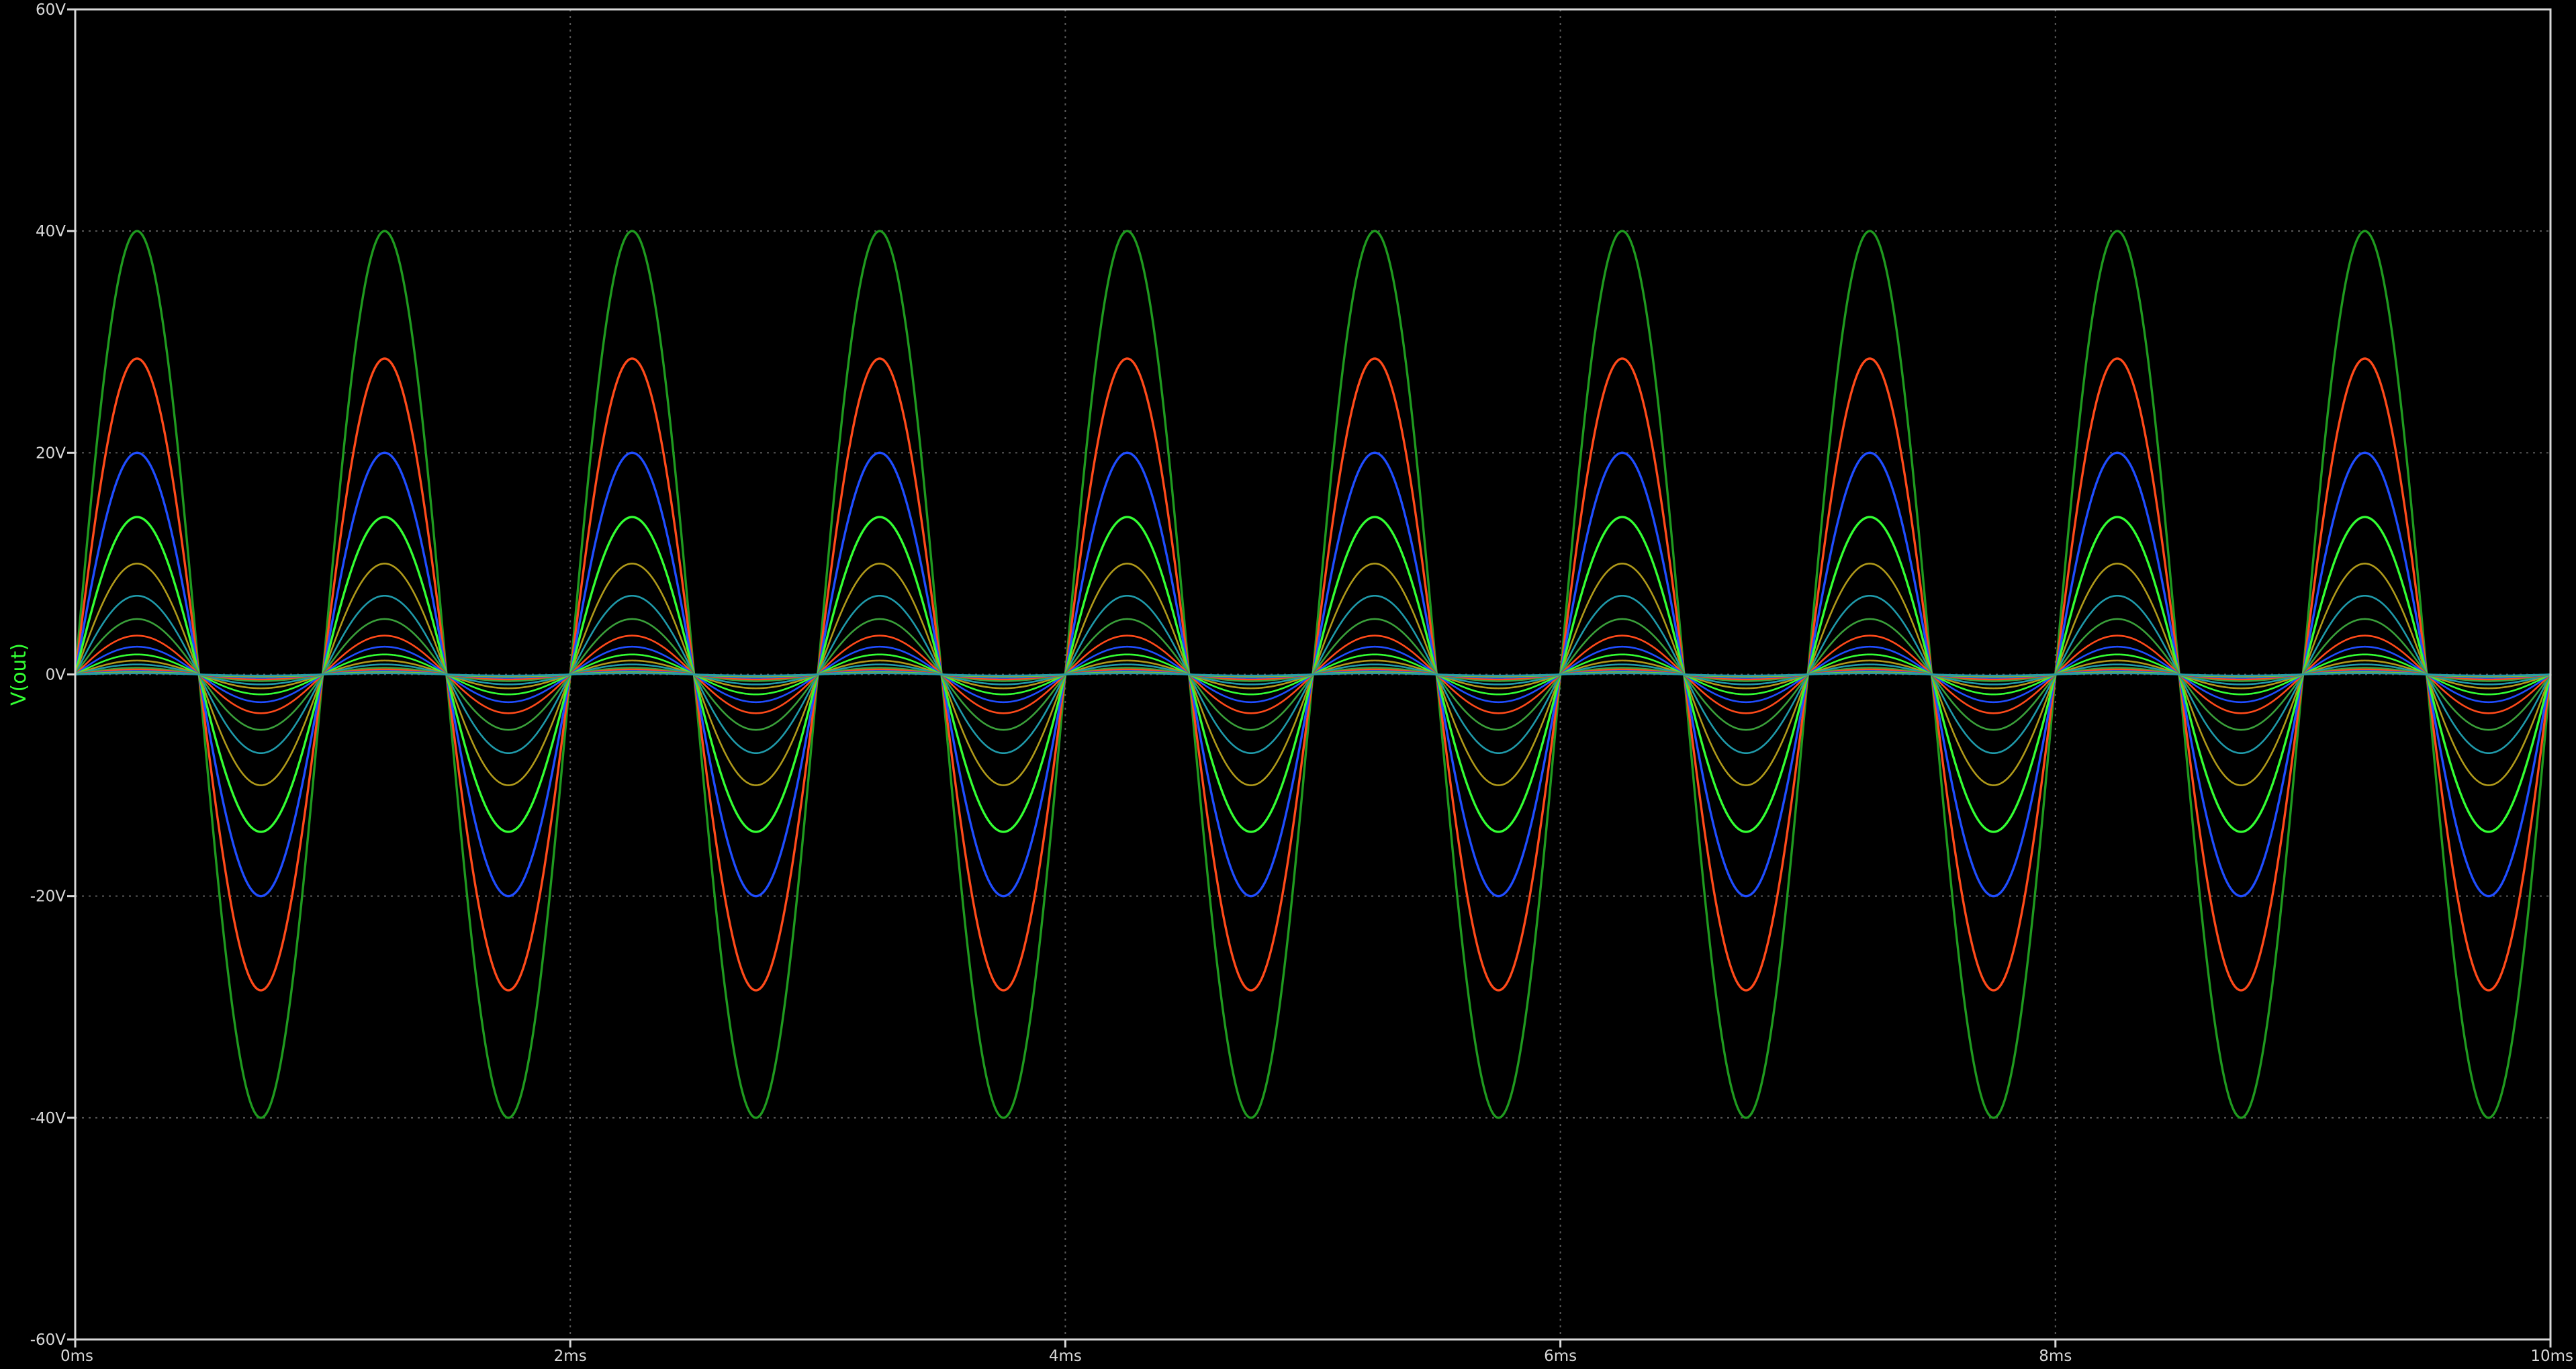 The width and height of the screenshot is (2576, 1369). What do you see at coordinates (570, 1356) in the screenshot?
I see `x-tick-label: 2ms` at bounding box center [570, 1356].